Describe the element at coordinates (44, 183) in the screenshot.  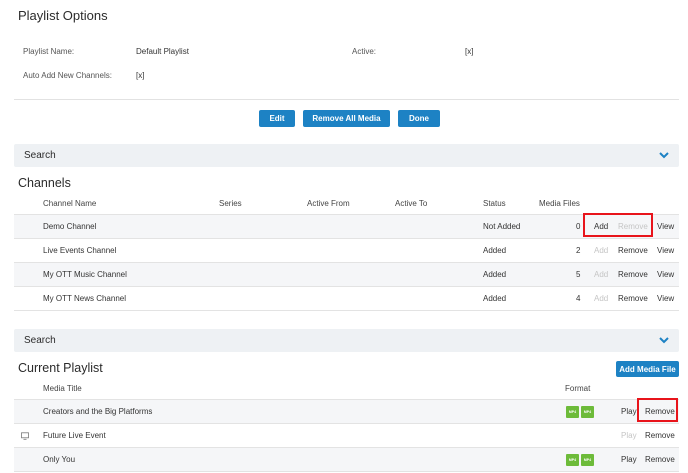
I see `channels-title: Channels` at that location.